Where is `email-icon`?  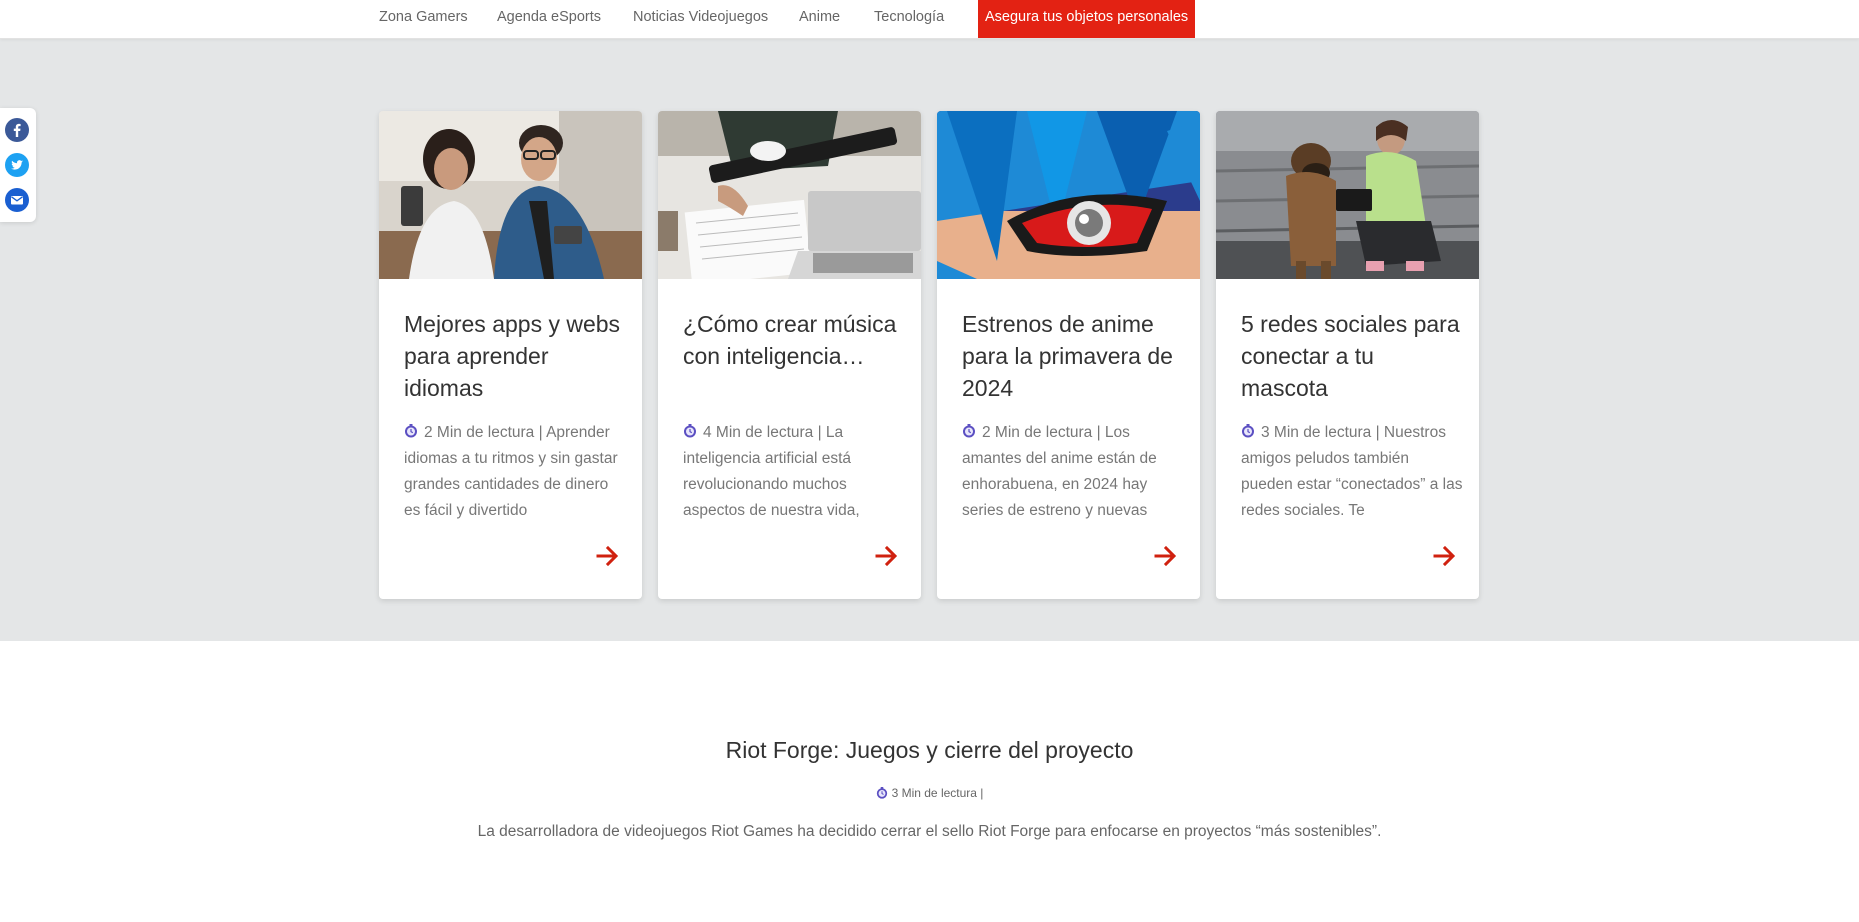 email-icon is located at coordinates (17, 200).